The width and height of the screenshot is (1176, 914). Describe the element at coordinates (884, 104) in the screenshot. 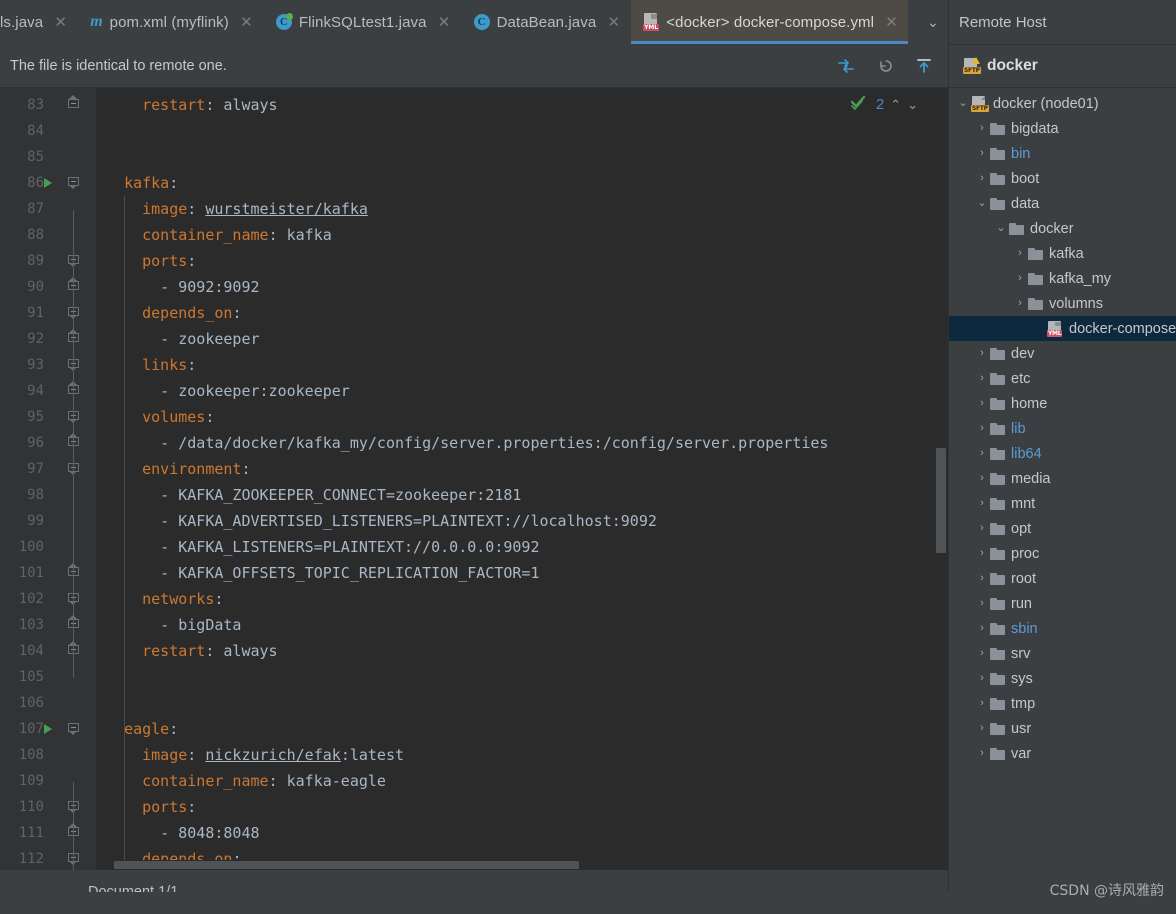

I see `inspection-widget: 2 ⌃ ⌄` at that location.